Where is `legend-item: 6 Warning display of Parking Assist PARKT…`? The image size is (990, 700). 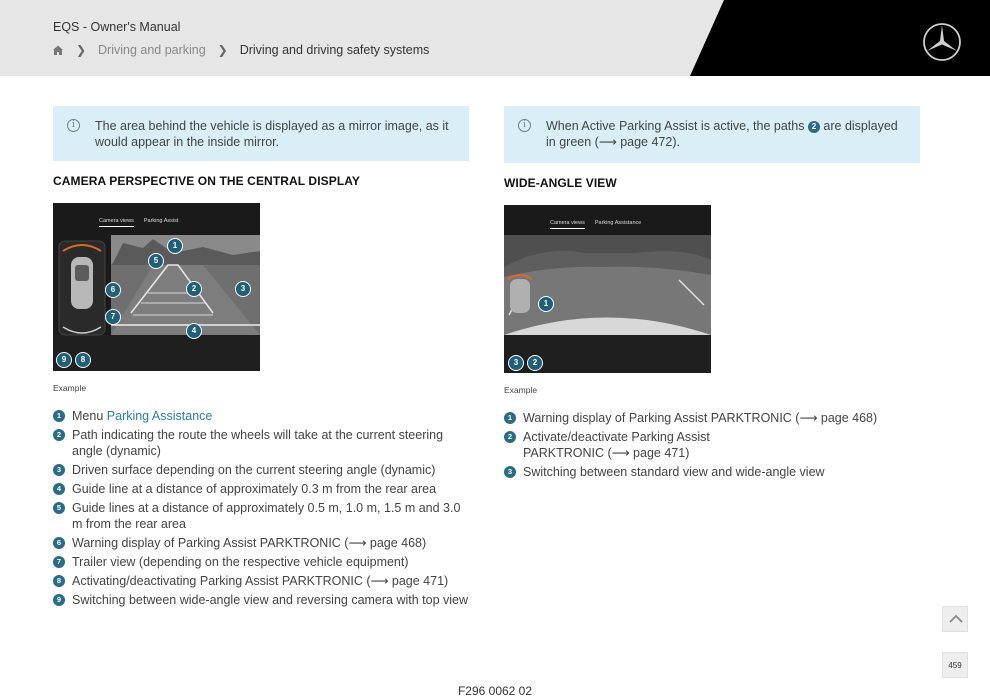
legend-item: 6 Warning display of Parking Assist PARKT… is located at coordinates (261, 543).